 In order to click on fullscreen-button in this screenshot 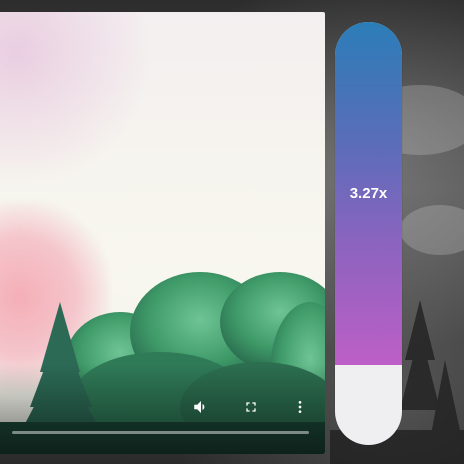, I will do `click(251, 407)`.